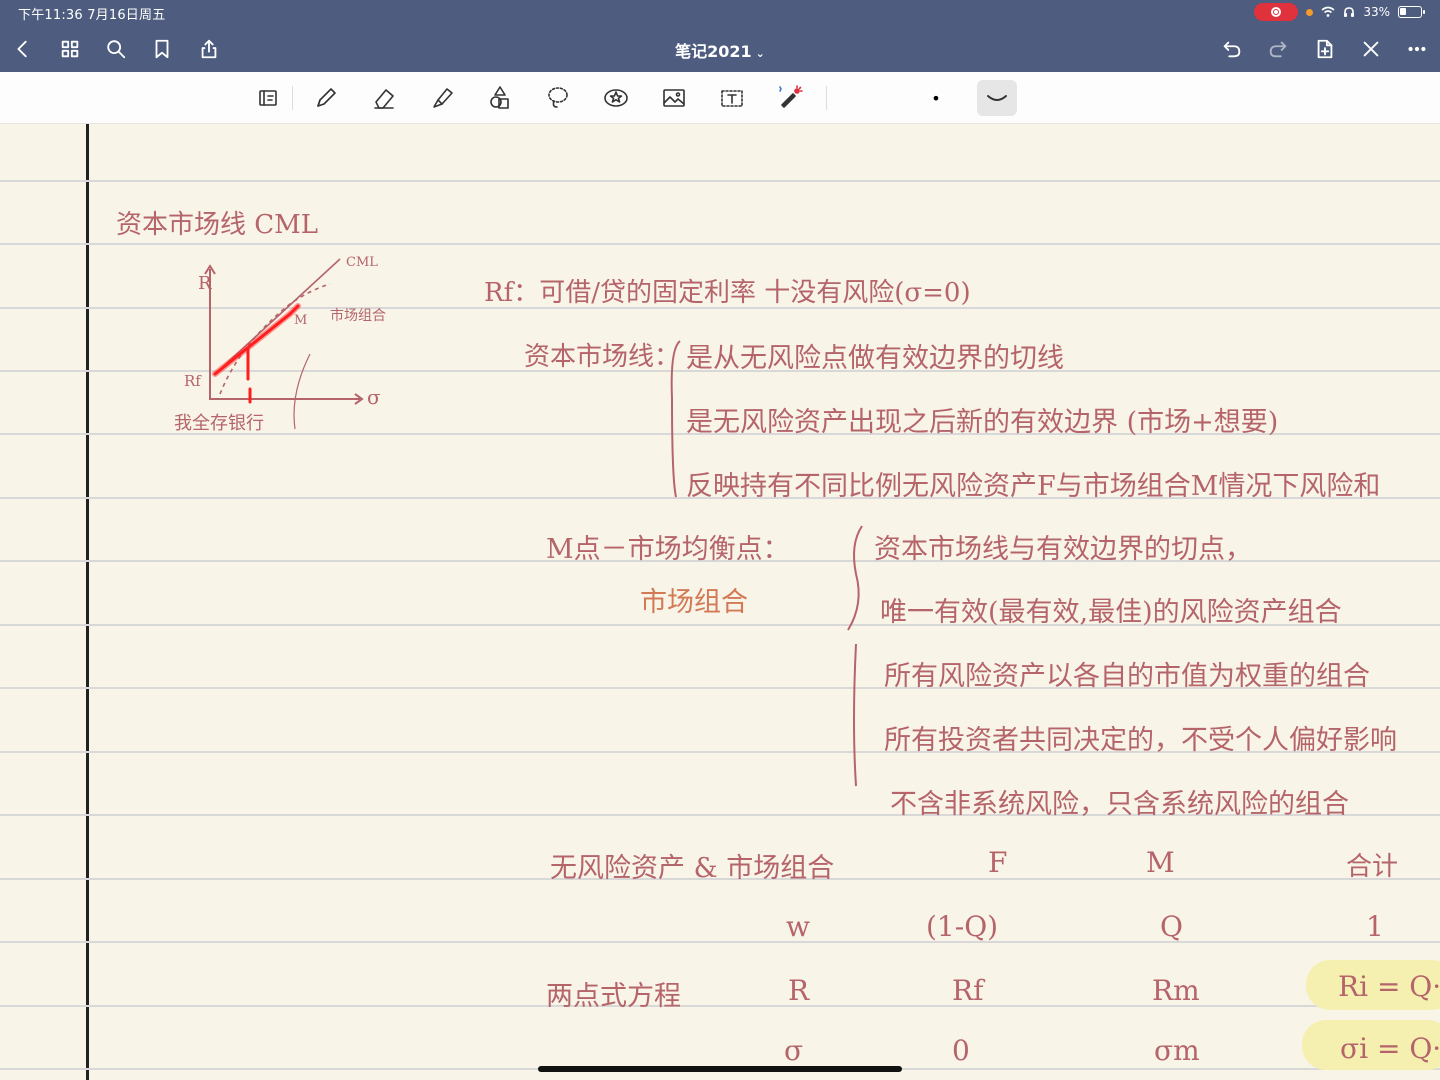 Image resolution: width=1440 pixels, height=1080 pixels. What do you see at coordinates (727, 293) in the screenshot?
I see `rf-definition: Rf：可借/贷的固定利率 十没有风险(σ=0)` at bounding box center [727, 293].